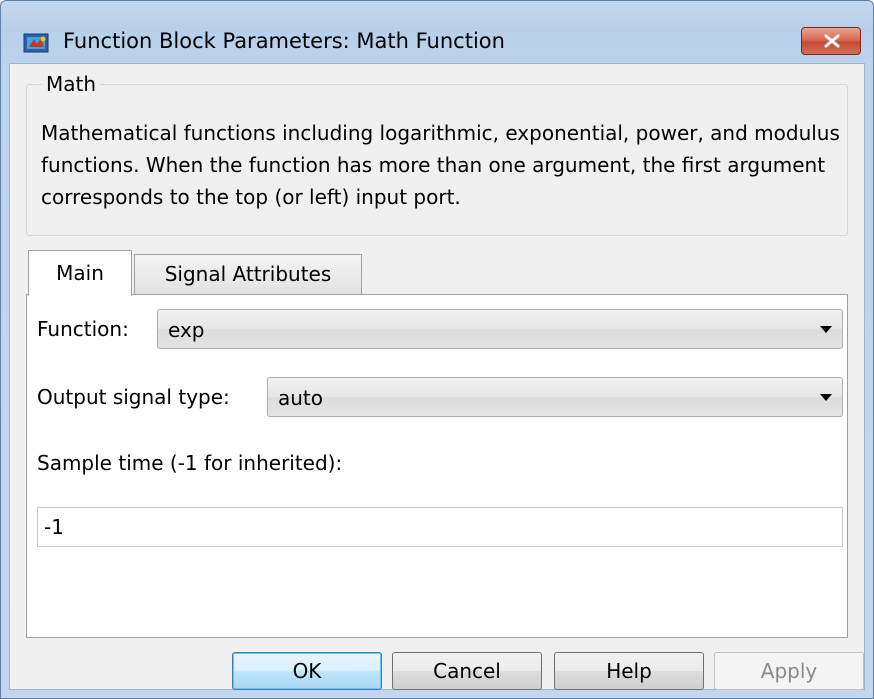 This screenshot has width=874, height=699. What do you see at coordinates (37, 43) in the screenshot?
I see `simulink-block-icon` at bounding box center [37, 43].